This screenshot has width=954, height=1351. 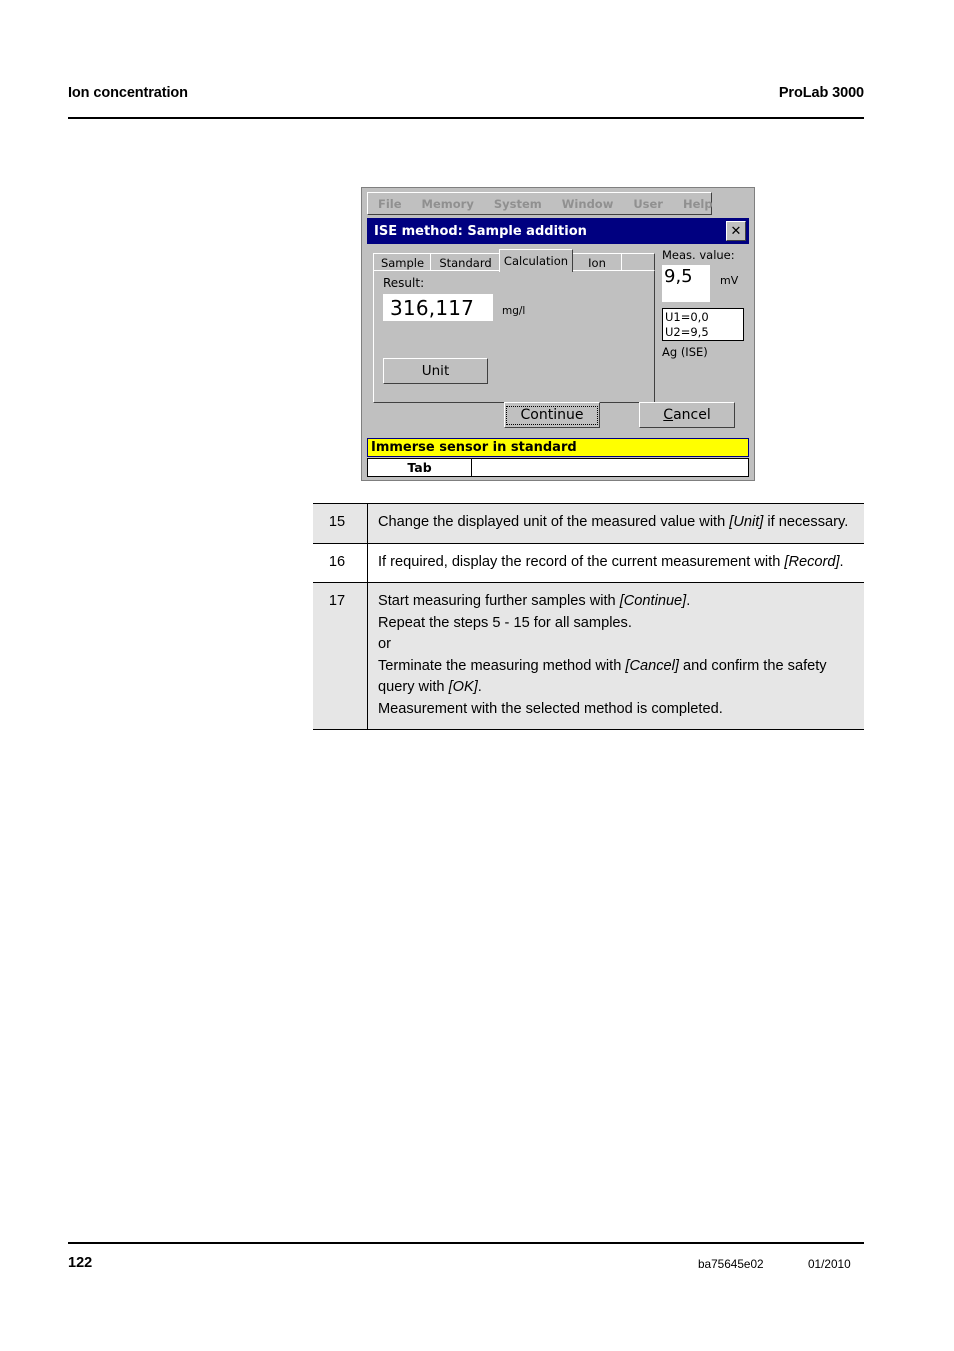 I want to click on tab-strip: Sample Standard Calculation Ion, so click(x=514, y=260).